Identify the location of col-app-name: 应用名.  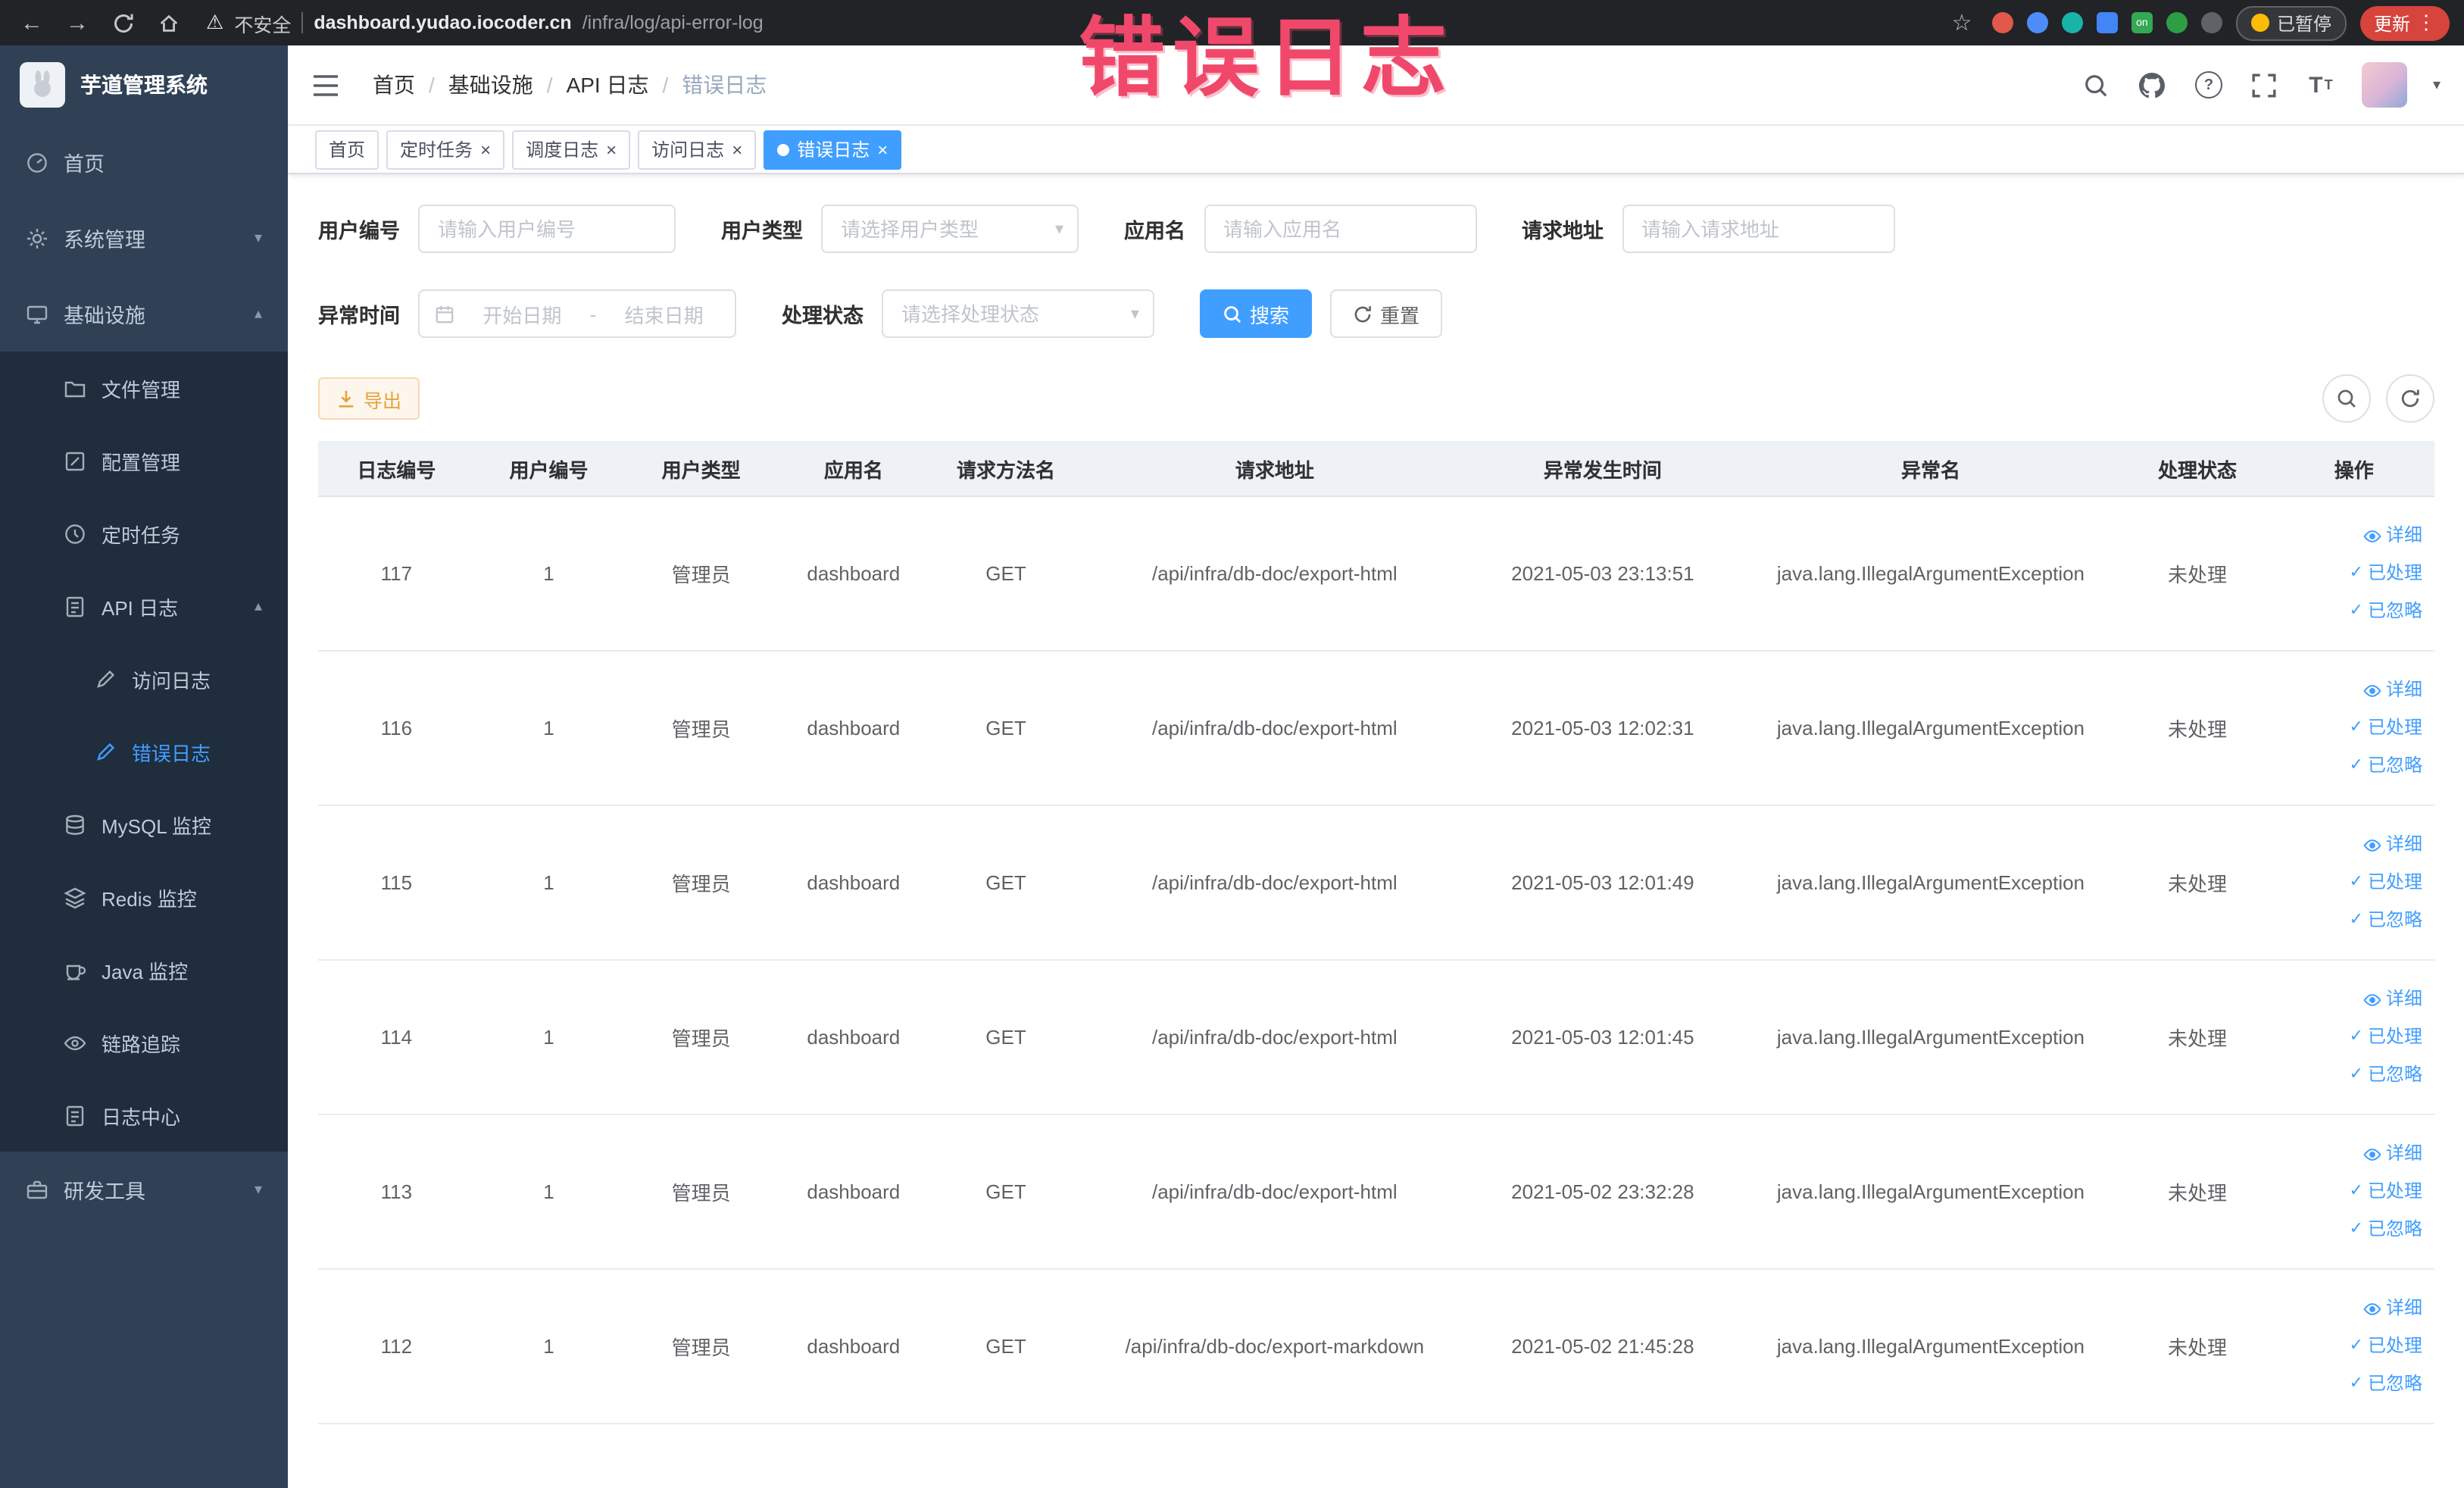
(853, 469).